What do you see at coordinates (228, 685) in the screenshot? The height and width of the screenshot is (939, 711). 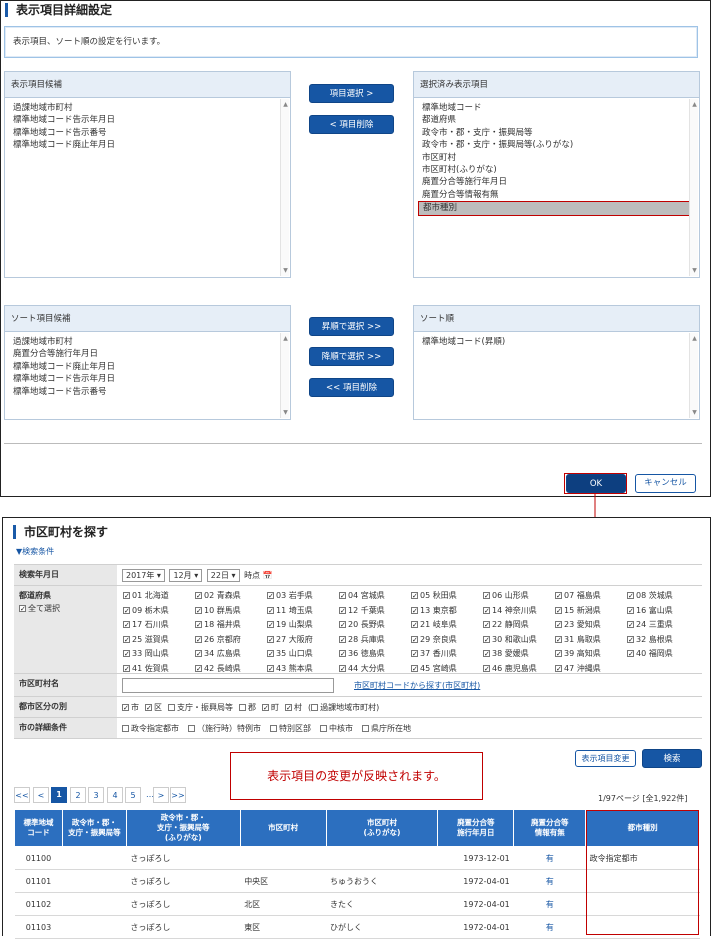 I see `municipality-name-input` at bounding box center [228, 685].